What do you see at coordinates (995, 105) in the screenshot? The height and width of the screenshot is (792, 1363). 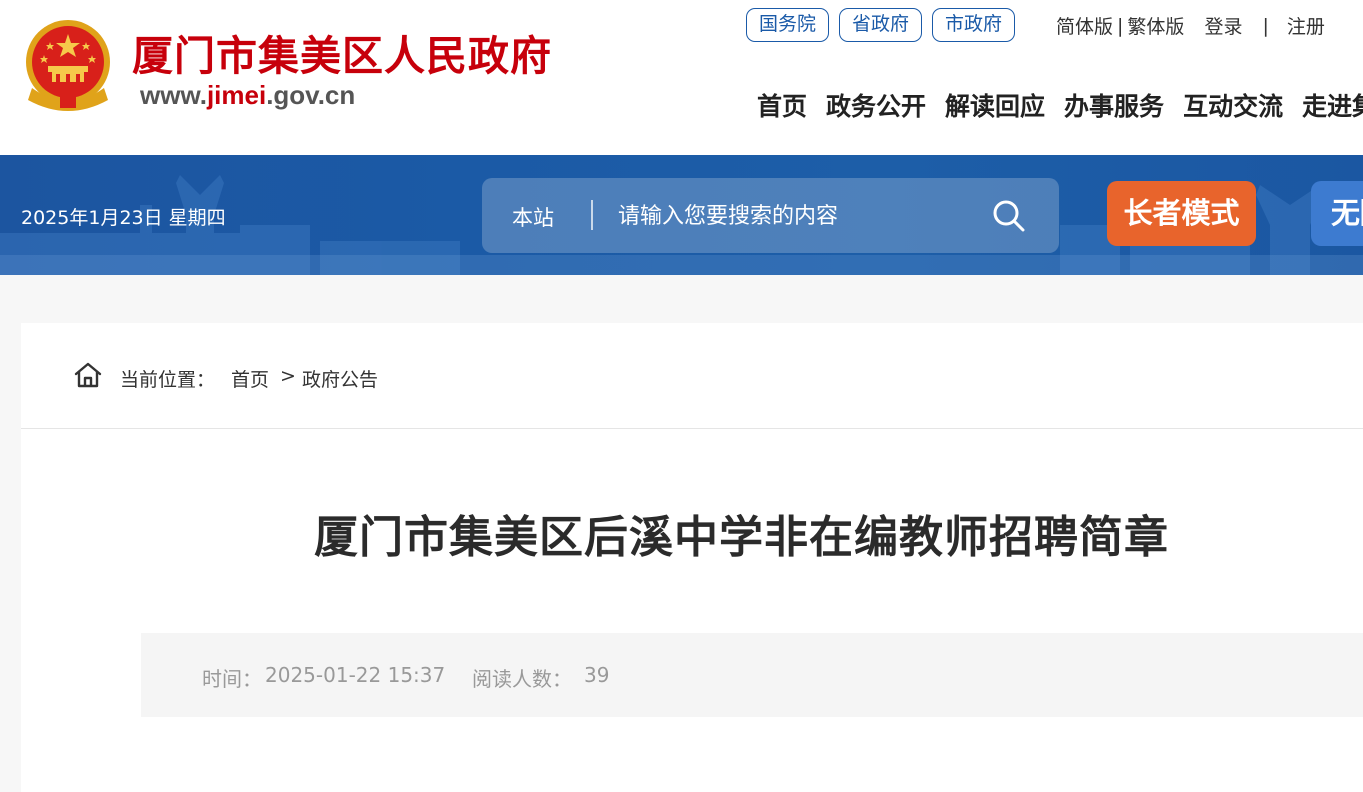 I see `nav-interpretation: 解读回应` at bounding box center [995, 105].